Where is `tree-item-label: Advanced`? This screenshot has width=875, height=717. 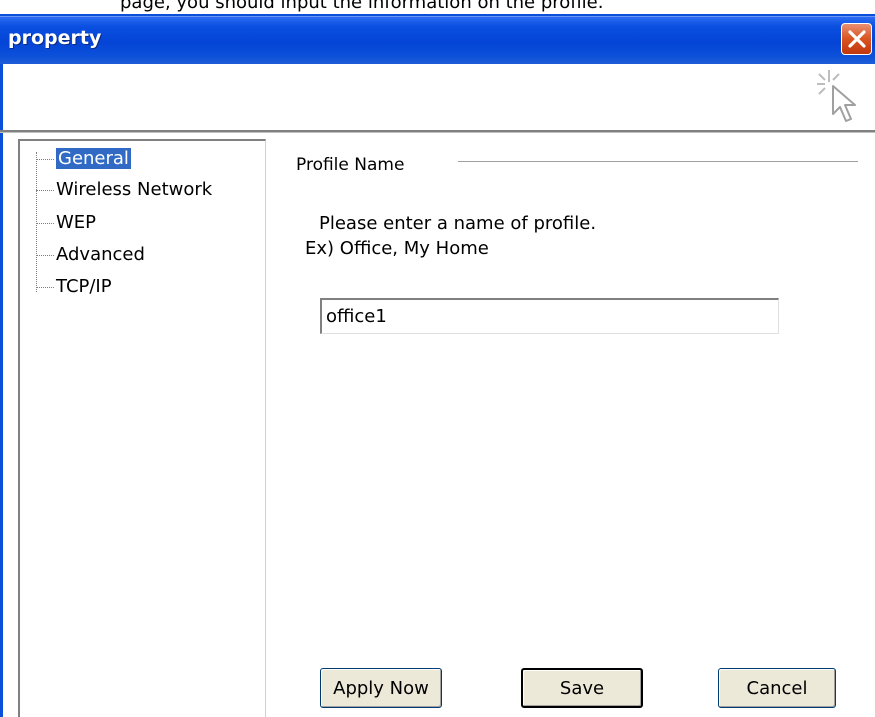
tree-item-label: Advanced is located at coordinates (100, 254).